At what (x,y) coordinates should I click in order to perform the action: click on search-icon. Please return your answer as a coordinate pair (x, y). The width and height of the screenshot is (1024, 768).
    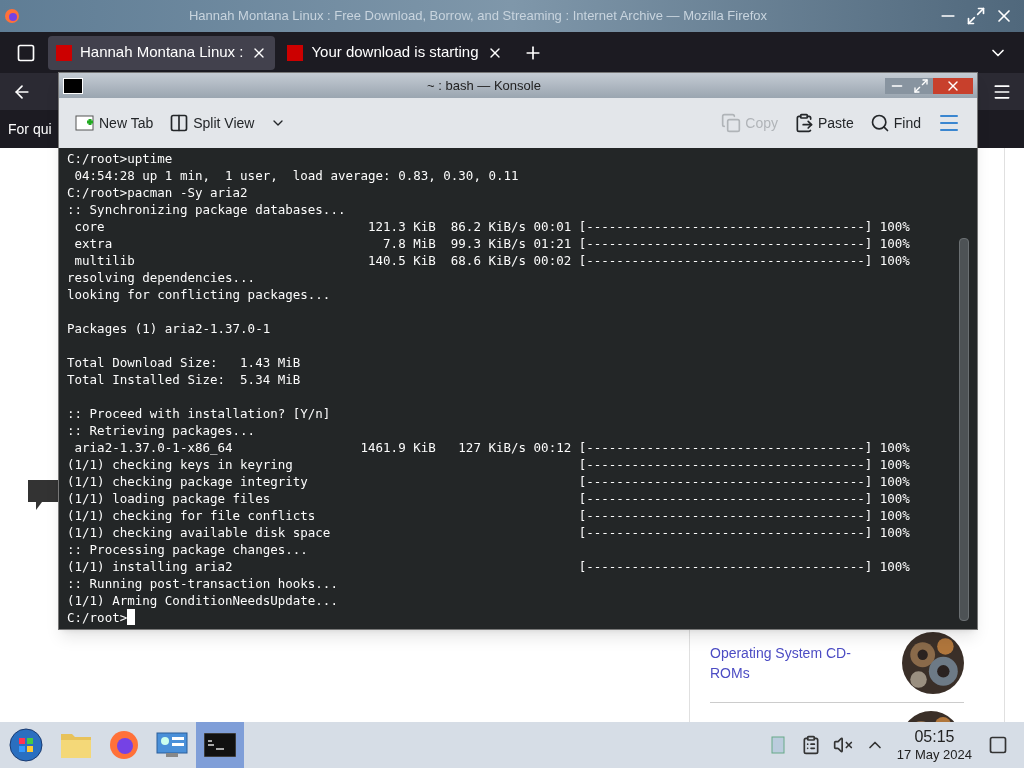
    Looking at the image, I should click on (879, 123).